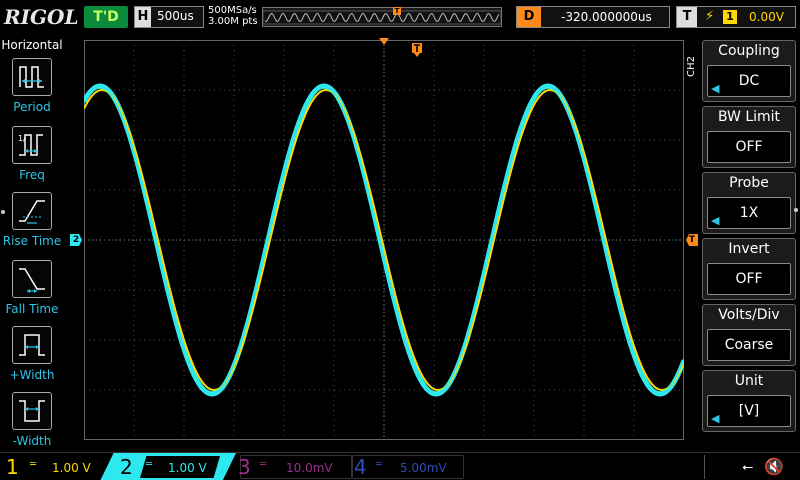 The image size is (800, 480). What do you see at coordinates (32, 211) in the screenshot?
I see `rise-time-icon` at bounding box center [32, 211].